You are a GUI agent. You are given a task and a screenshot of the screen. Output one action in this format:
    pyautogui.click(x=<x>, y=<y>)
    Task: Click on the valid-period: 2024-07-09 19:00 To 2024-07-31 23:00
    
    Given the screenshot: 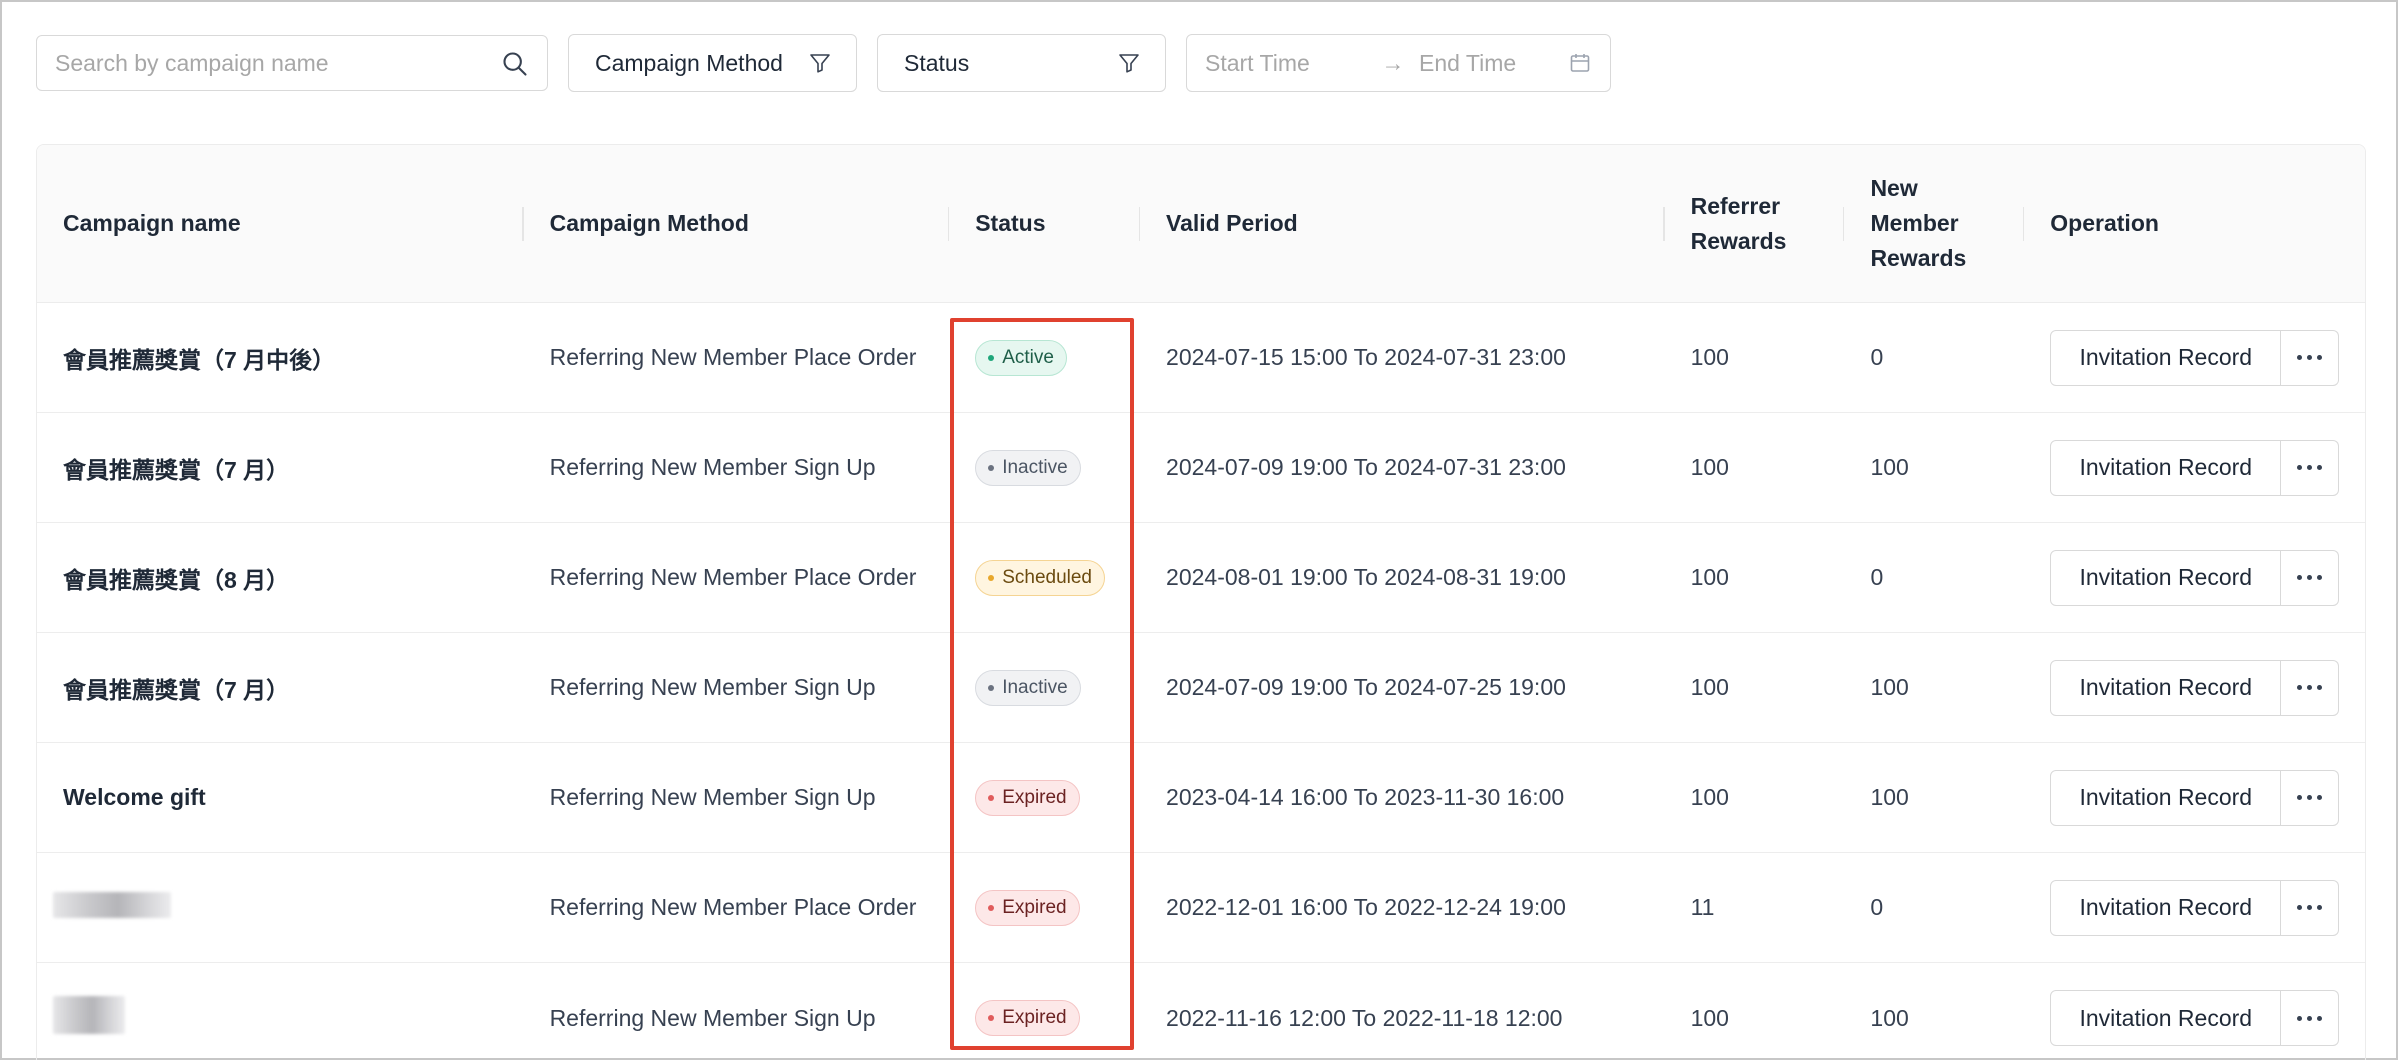 What is the action you would take?
    pyautogui.click(x=1366, y=467)
    